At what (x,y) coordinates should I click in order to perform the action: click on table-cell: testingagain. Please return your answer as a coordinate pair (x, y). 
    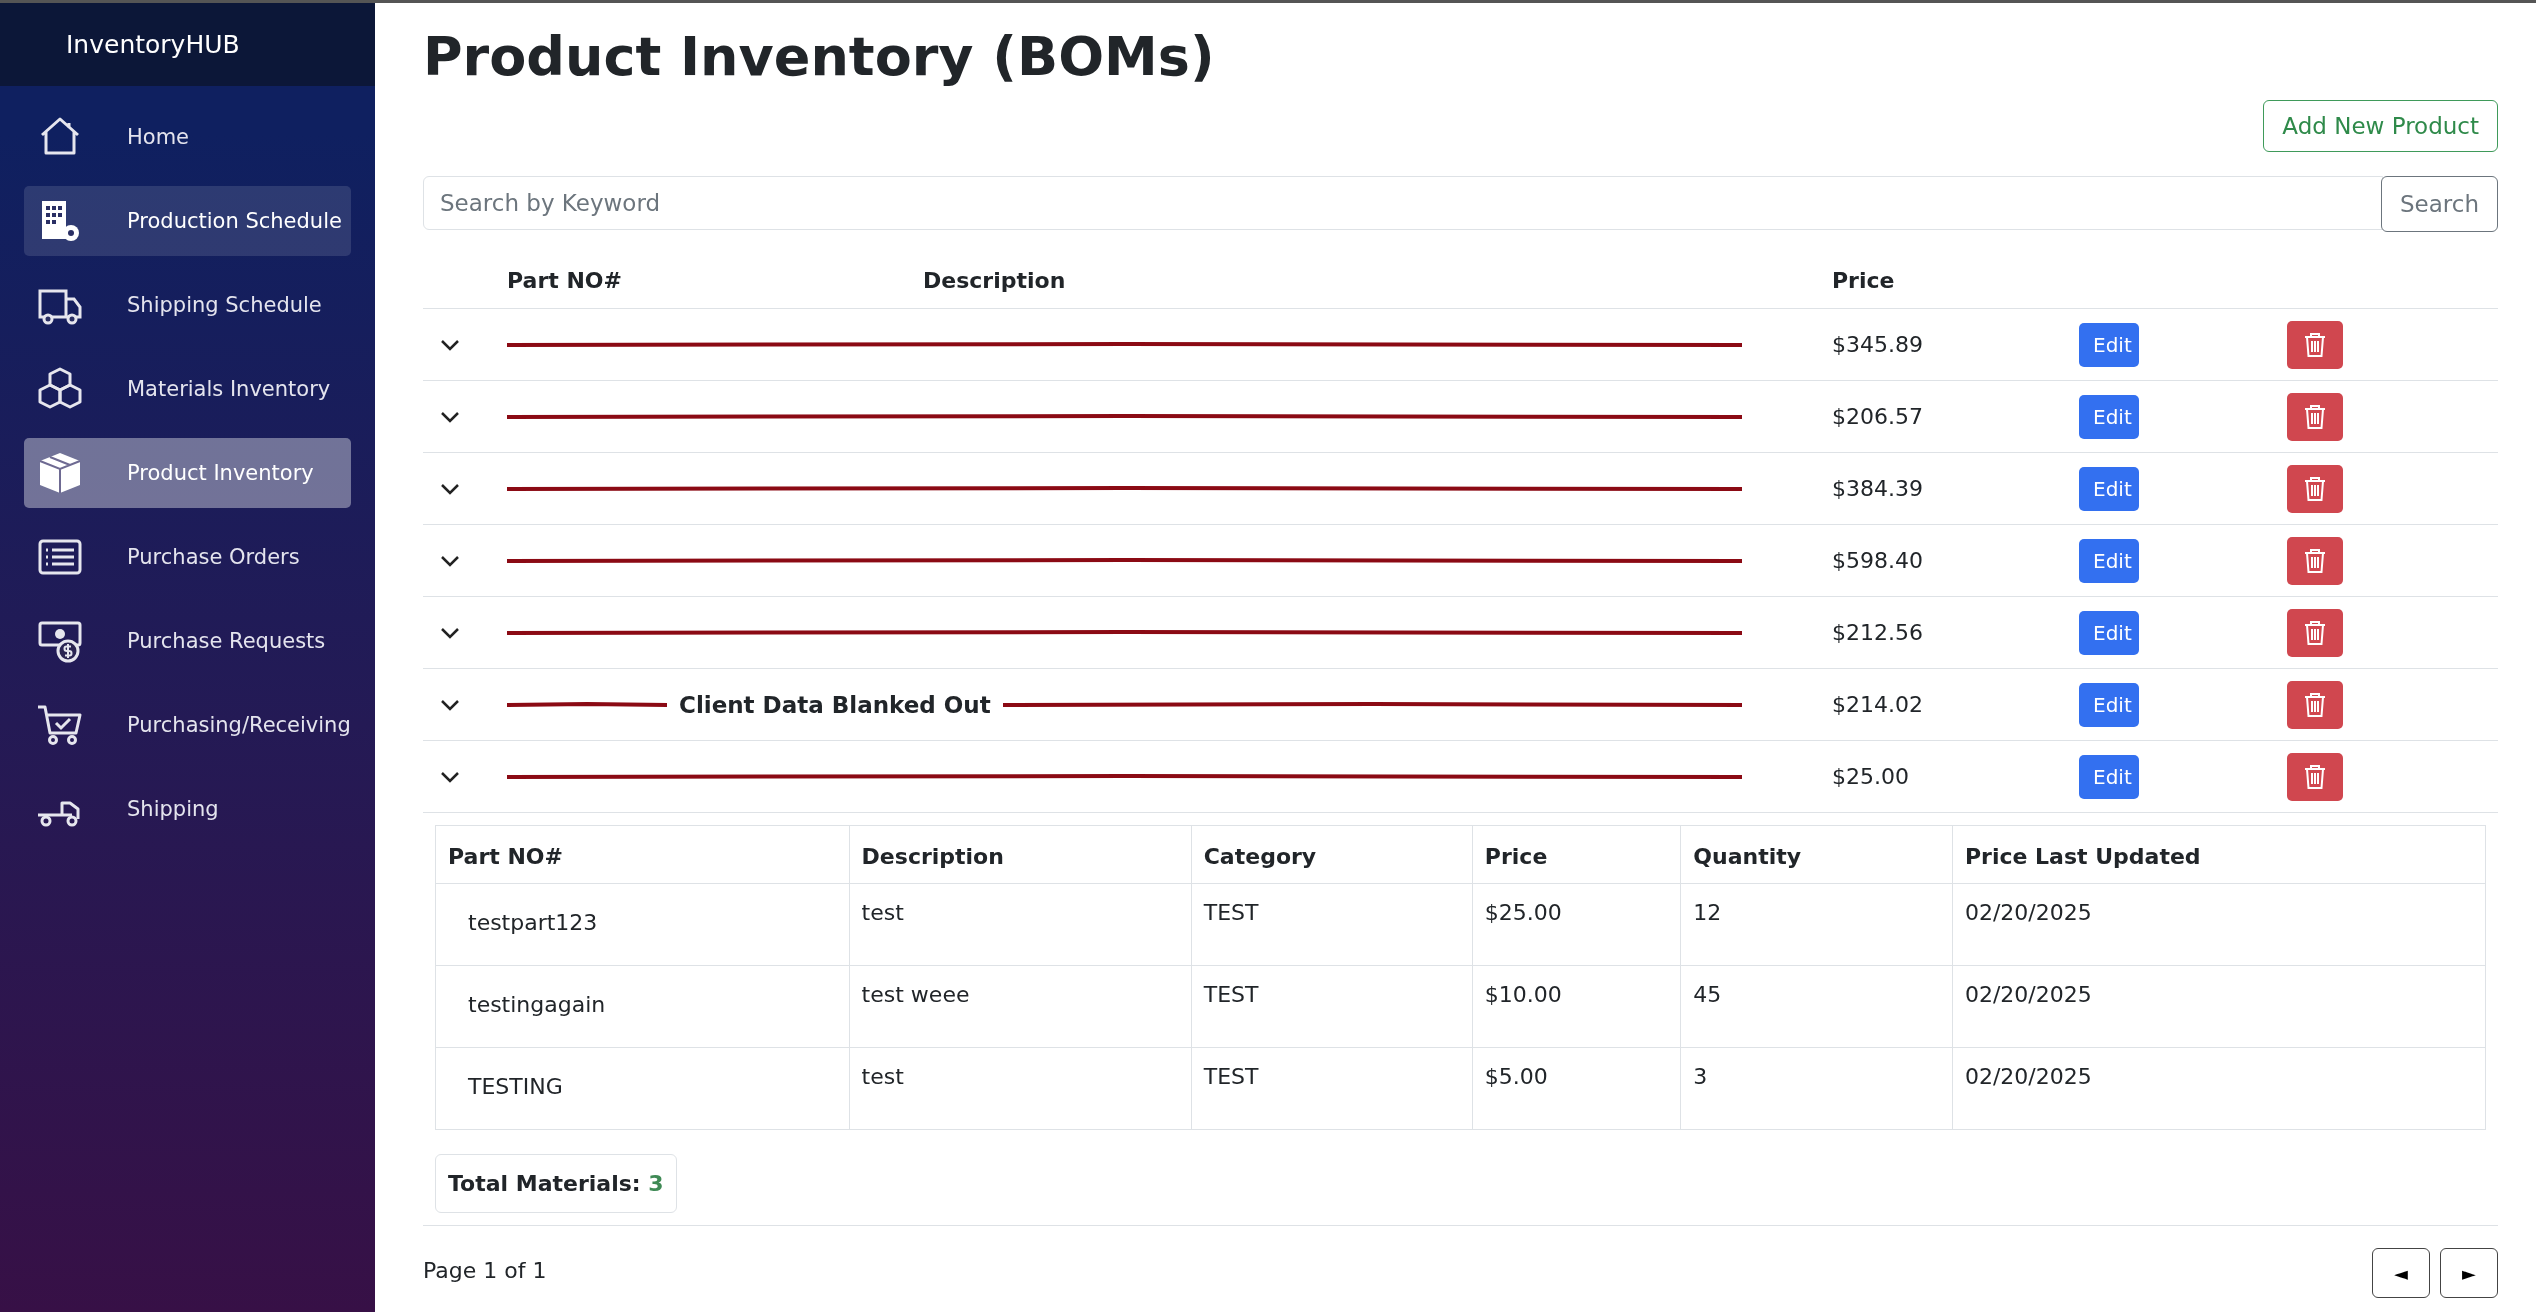
    Looking at the image, I should click on (642, 1006).